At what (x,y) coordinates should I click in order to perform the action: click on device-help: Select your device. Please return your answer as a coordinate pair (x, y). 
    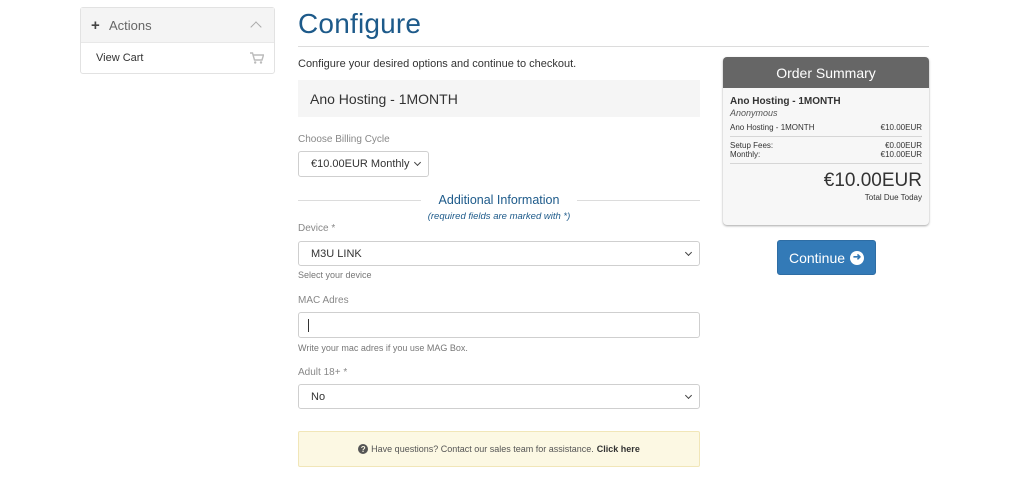
    Looking at the image, I should click on (335, 275).